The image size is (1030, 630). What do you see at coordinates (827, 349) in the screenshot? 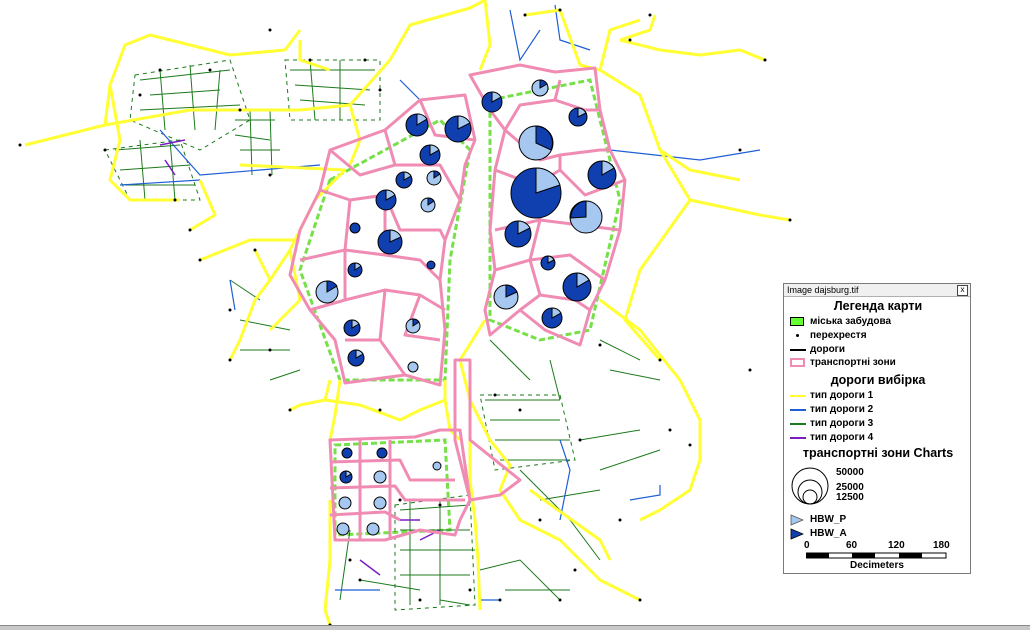
I see `legend-item-label: дороги` at bounding box center [827, 349].